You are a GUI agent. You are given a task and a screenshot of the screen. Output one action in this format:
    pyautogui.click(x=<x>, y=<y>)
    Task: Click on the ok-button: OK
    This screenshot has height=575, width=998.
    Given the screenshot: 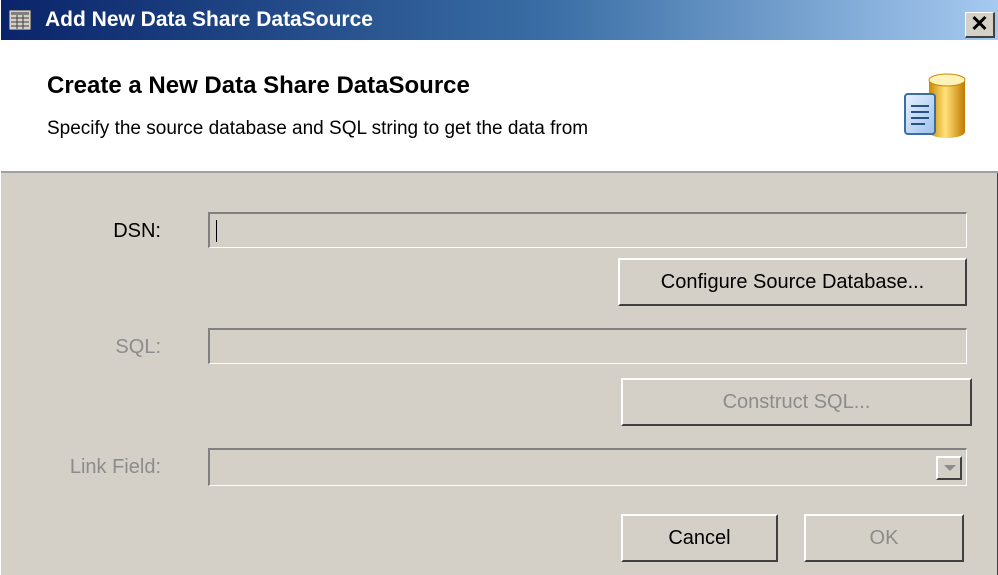 What is the action you would take?
    pyautogui.click(x=884, y=538)
    